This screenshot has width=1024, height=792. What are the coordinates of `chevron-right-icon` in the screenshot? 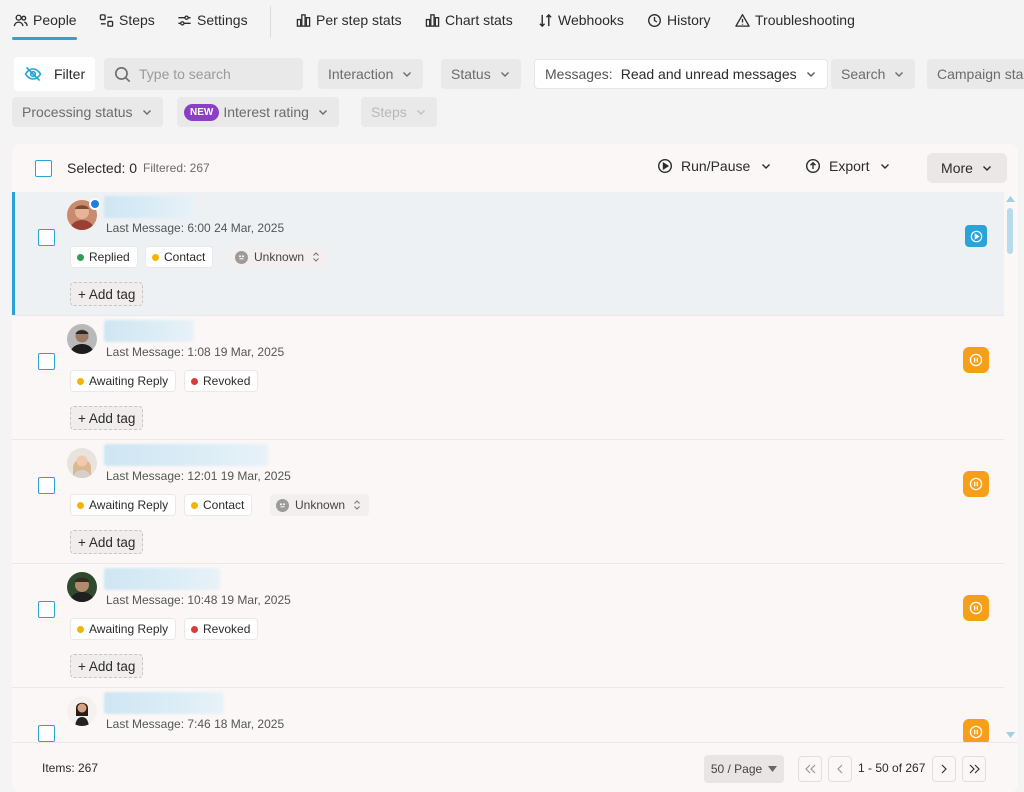 It's located at (944, 769).